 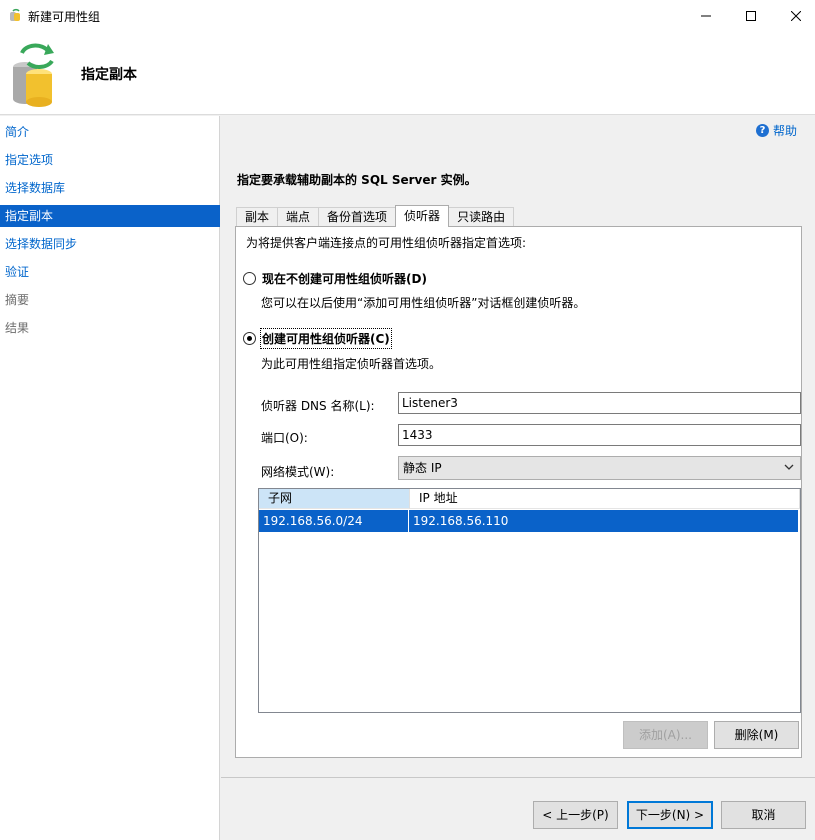 I want to click on instruction-text: 指定要承载辅助副本的 SQL Server 实例。, so click(x=357, y=180).